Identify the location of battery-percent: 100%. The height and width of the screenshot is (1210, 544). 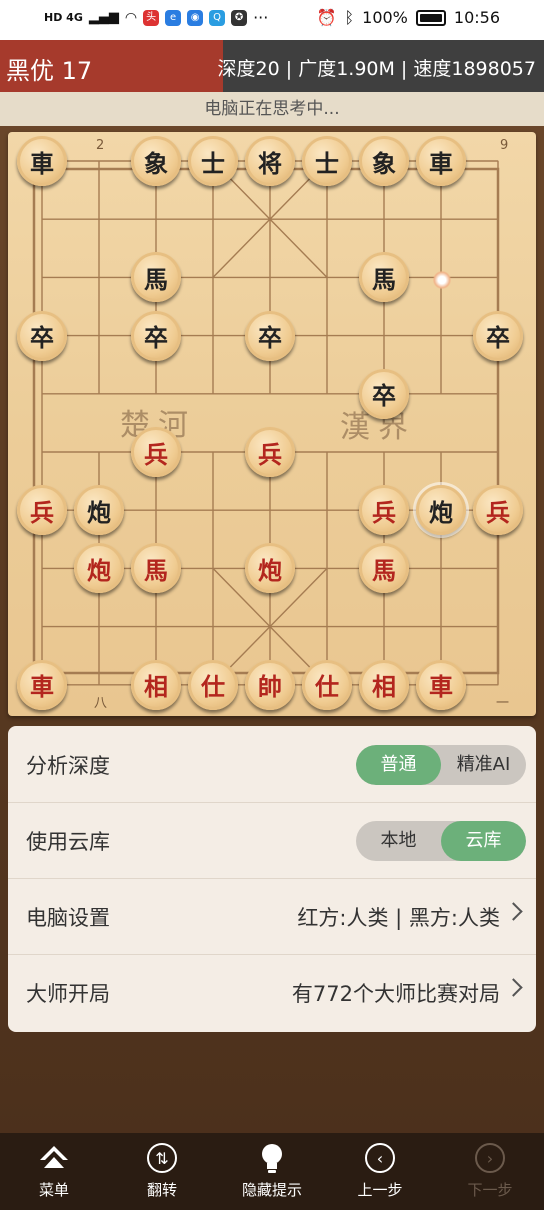
(385, 17).